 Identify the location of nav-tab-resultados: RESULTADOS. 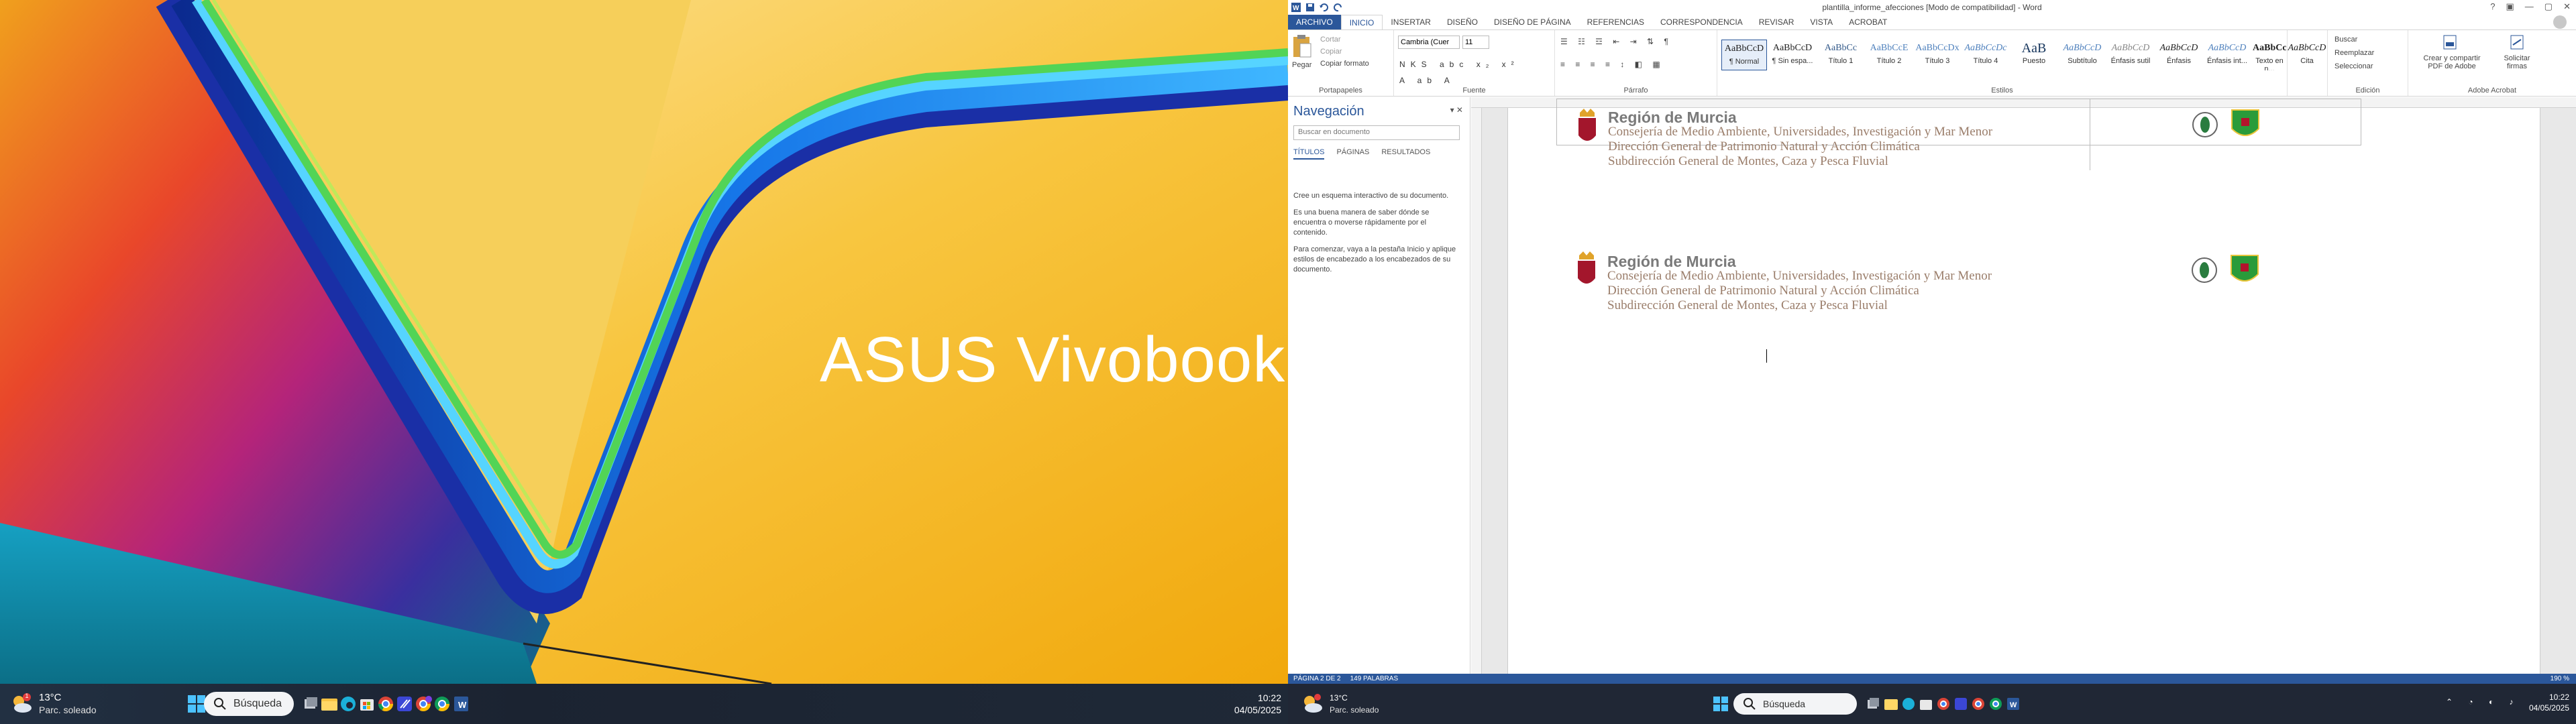
(1405, 154).